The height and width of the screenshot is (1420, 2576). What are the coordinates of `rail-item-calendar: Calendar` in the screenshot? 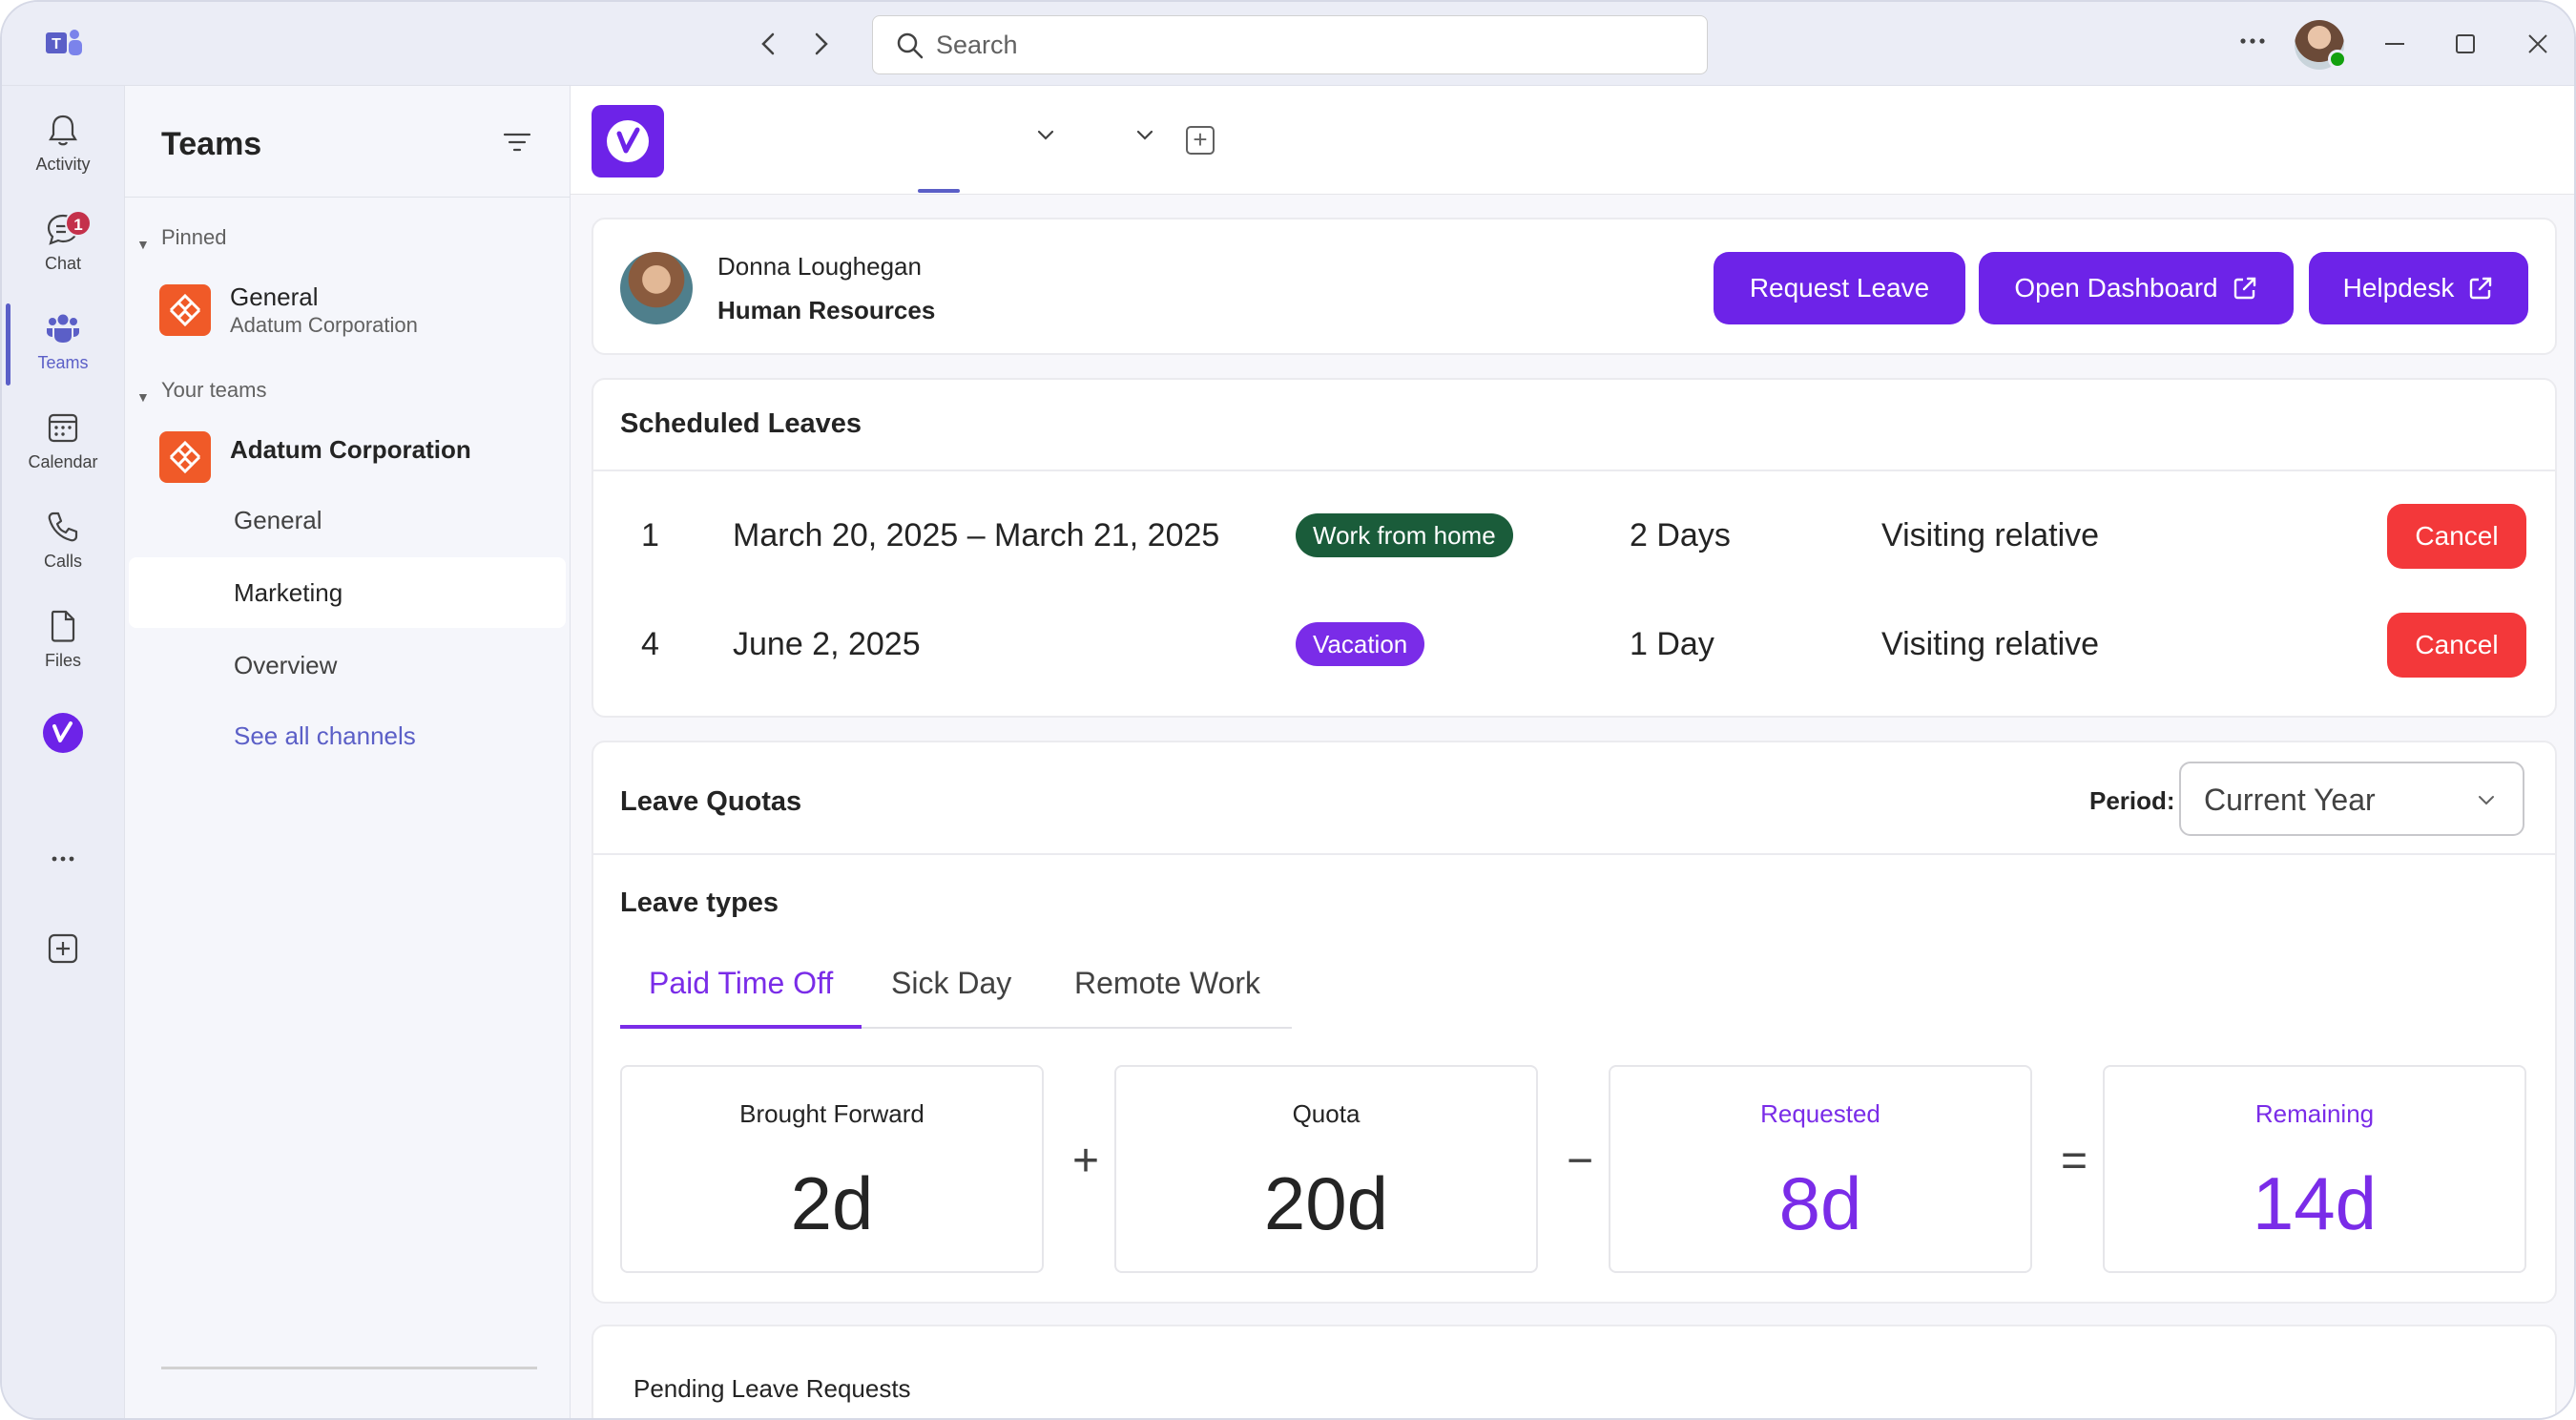 It's located at (63, 456).